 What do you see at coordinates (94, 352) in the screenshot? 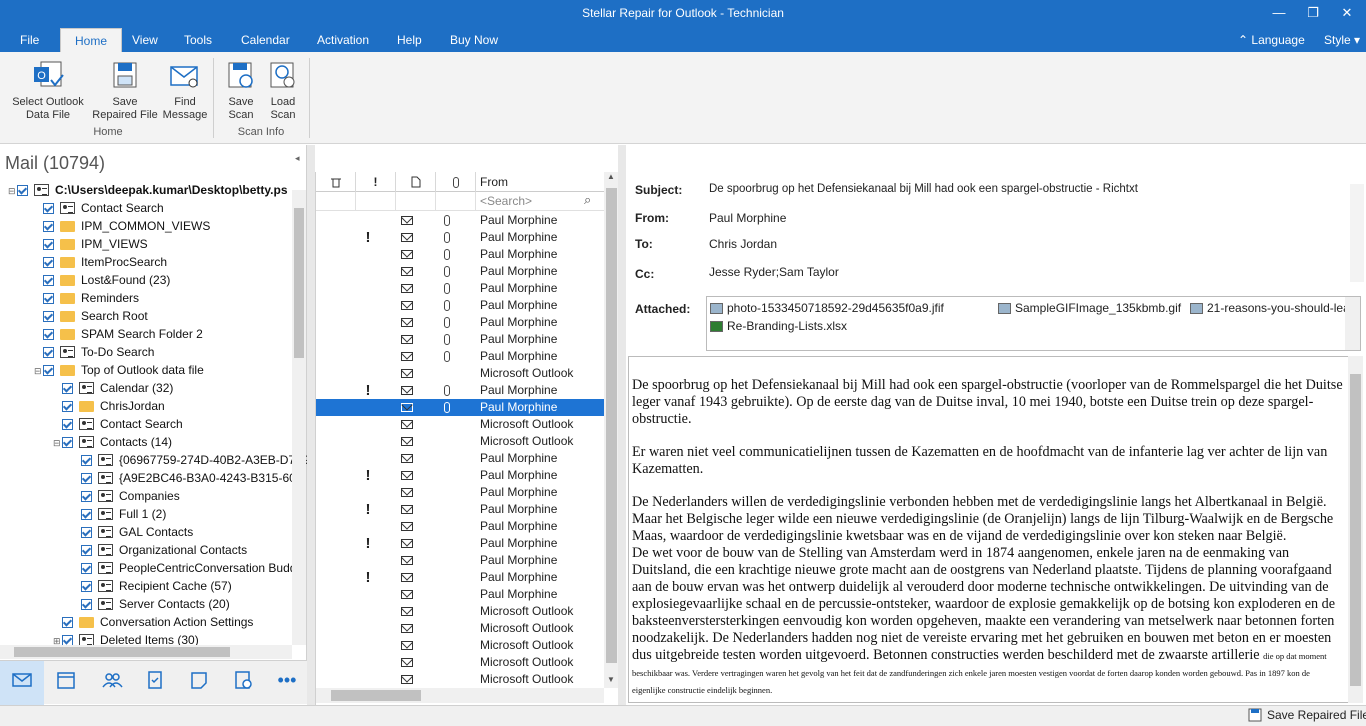
I see `tree-item: To-Do Search` at bounding box center [94, 352].